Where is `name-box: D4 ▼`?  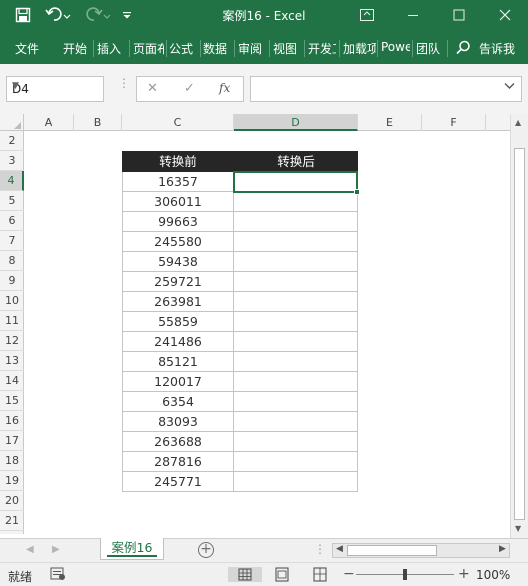 name-box: D4 ▼ is located at coordinates (55, 89).